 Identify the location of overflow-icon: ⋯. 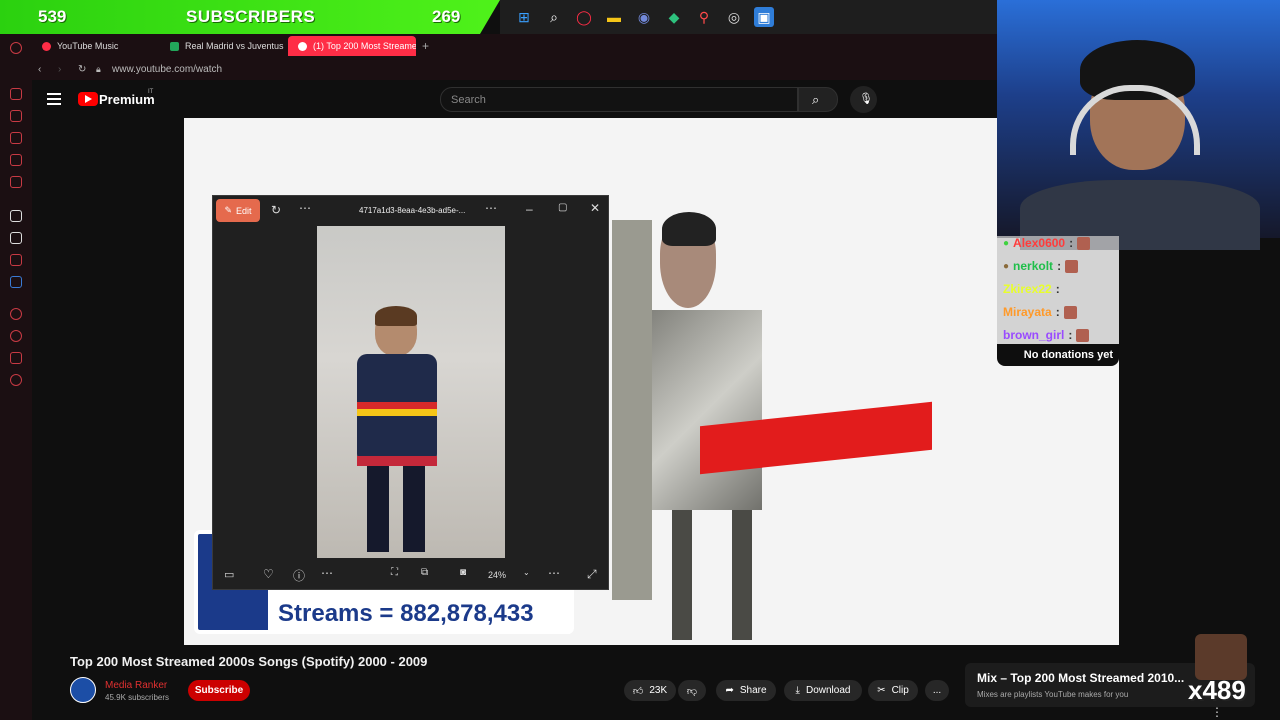
(491, 208).